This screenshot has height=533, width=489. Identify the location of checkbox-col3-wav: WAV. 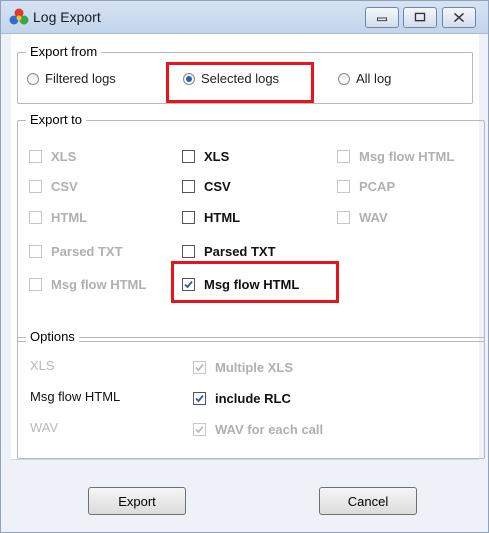
(362, 217).